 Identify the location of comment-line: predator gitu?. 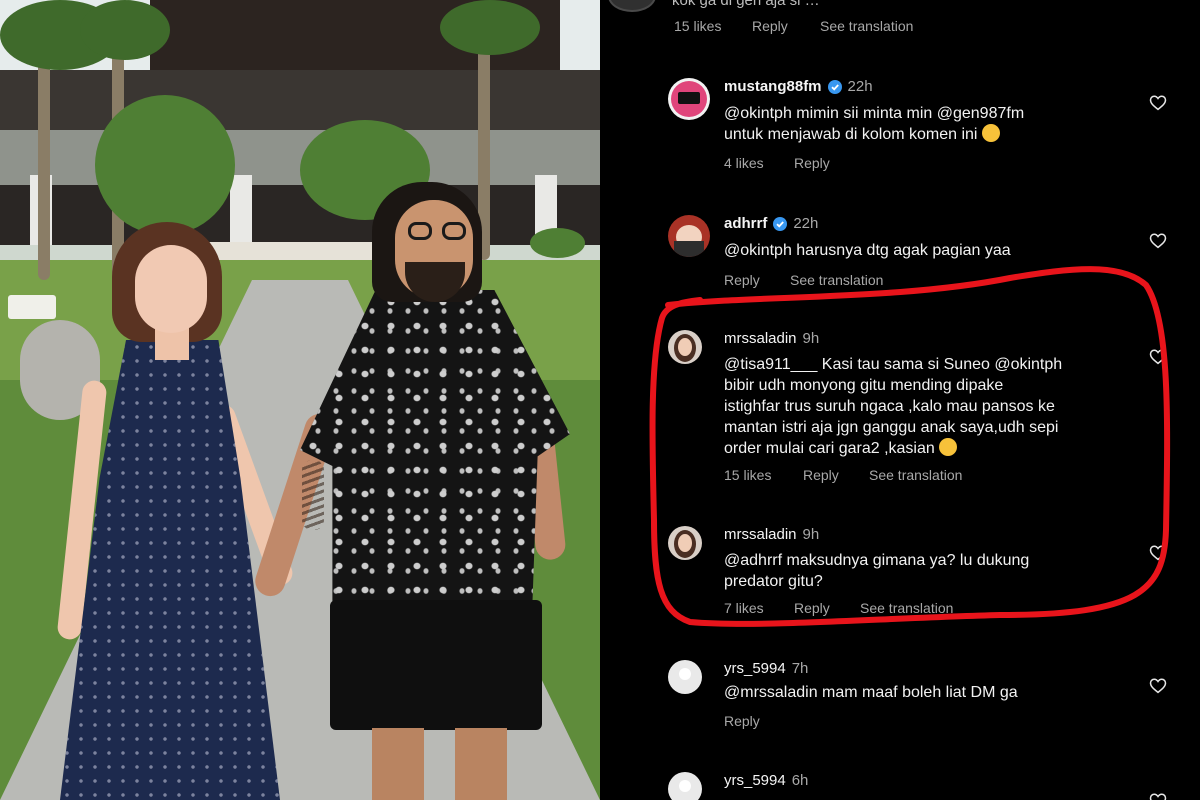
(773, 581).